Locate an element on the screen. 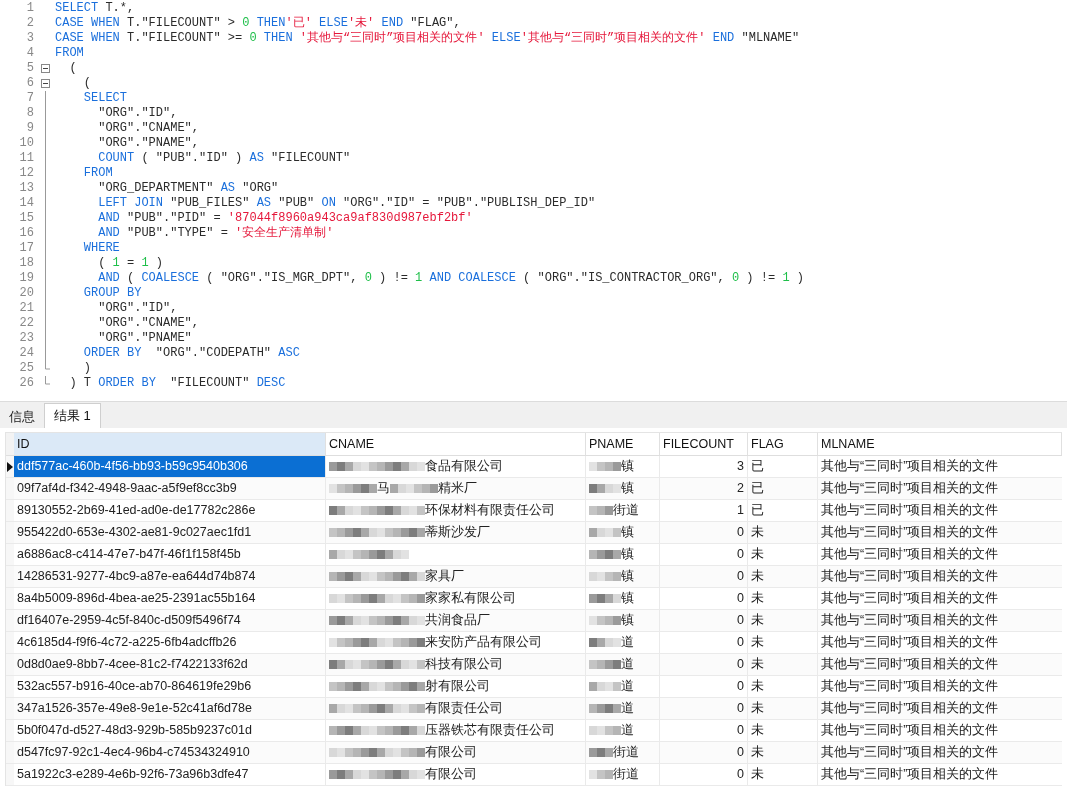 The height and width of the screenshot is (794, 1067). line-number: 9 is located at coordinates (30, 128).